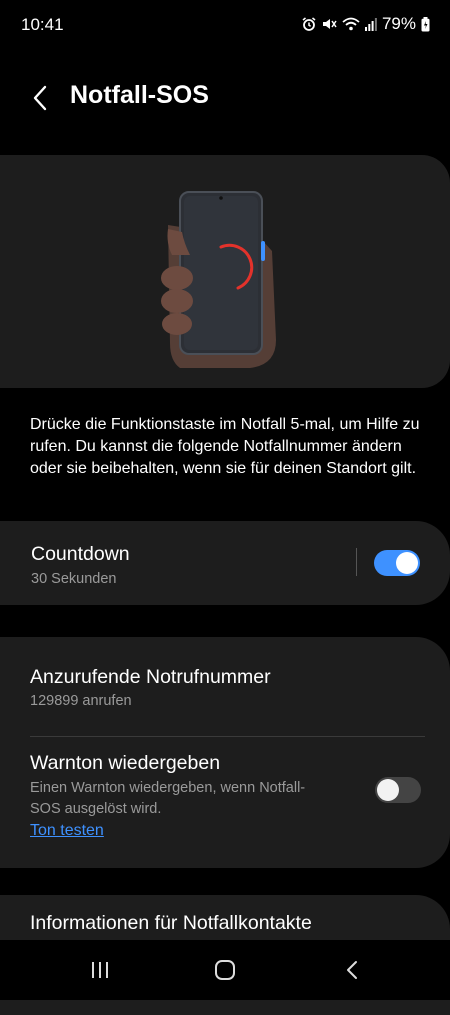 This screenshot has height=1015, width=450. I want to click on status-time: 10:41, so click(42, 24).